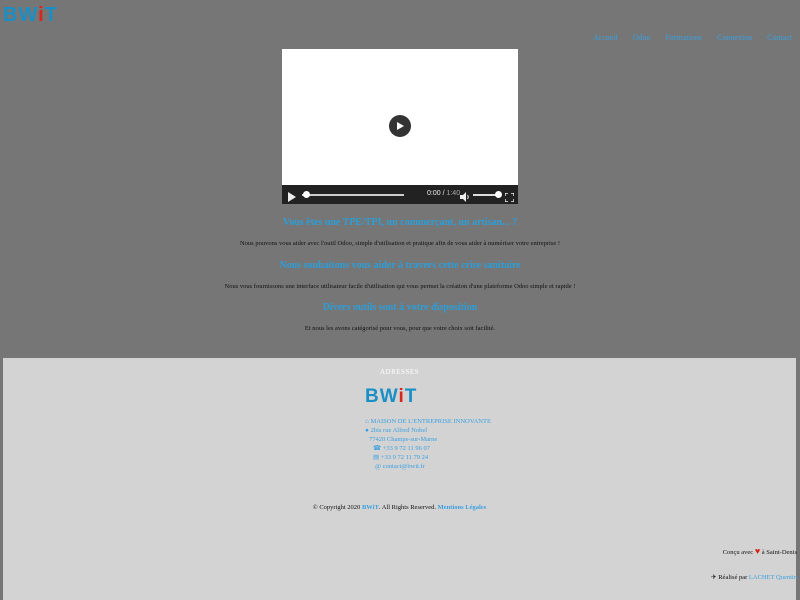 This screenshot has height=600, width=800. Describe the element at coordinates (403, 439) in the screenshot. I see `address-city: 77420 Champs-sur-Marne` at that location.